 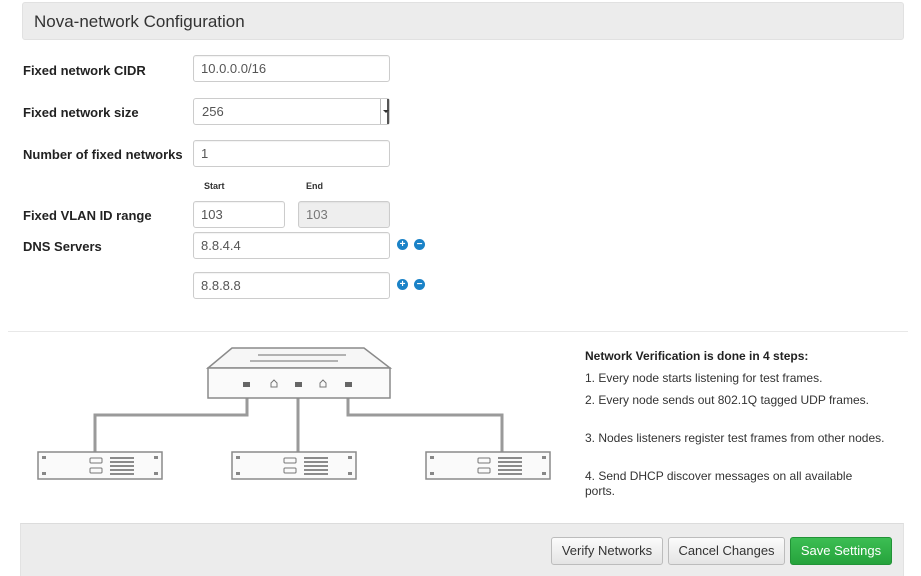 What do you see at coordinates (62, 246) in the screenshot?
I see `dns-servers-label: DNS Servers` at bounding box center [62, 246].